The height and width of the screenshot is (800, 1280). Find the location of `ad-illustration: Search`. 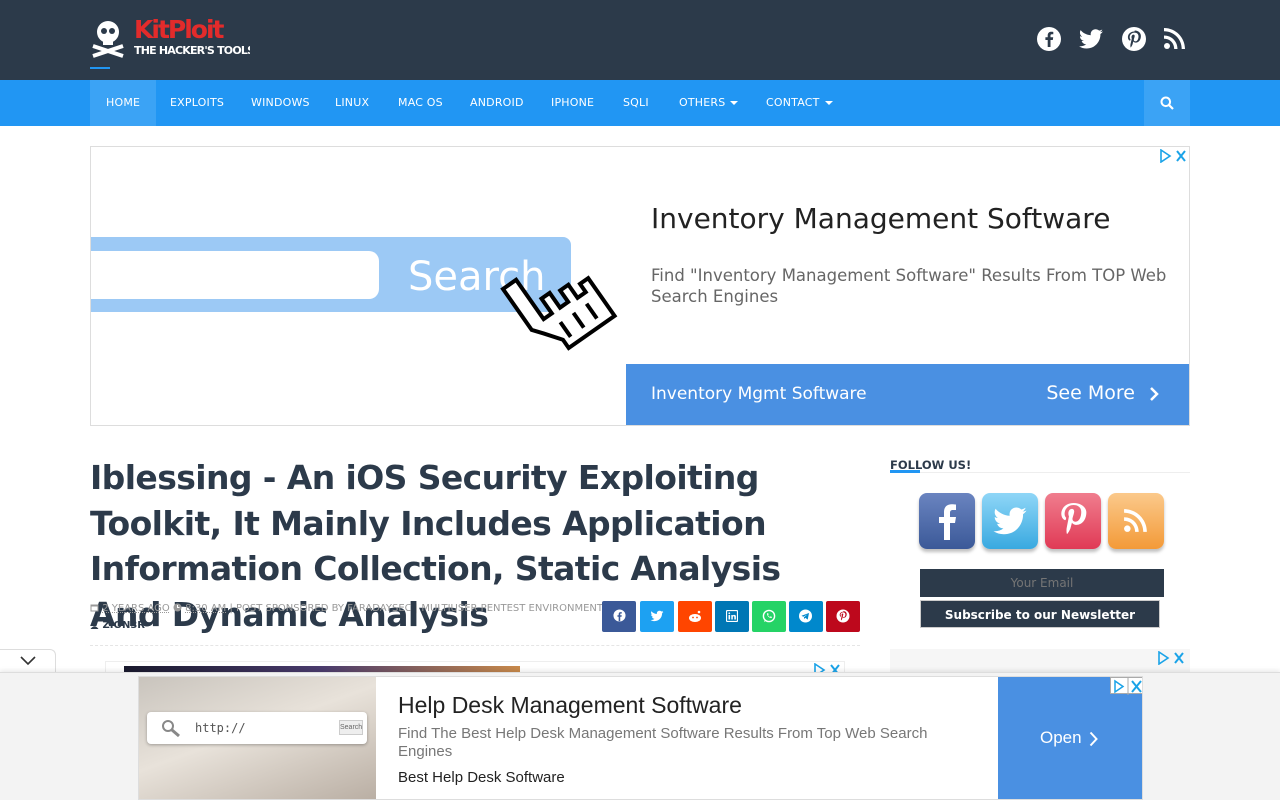

ad-illustration: Search is located at coordinates (358, 286).